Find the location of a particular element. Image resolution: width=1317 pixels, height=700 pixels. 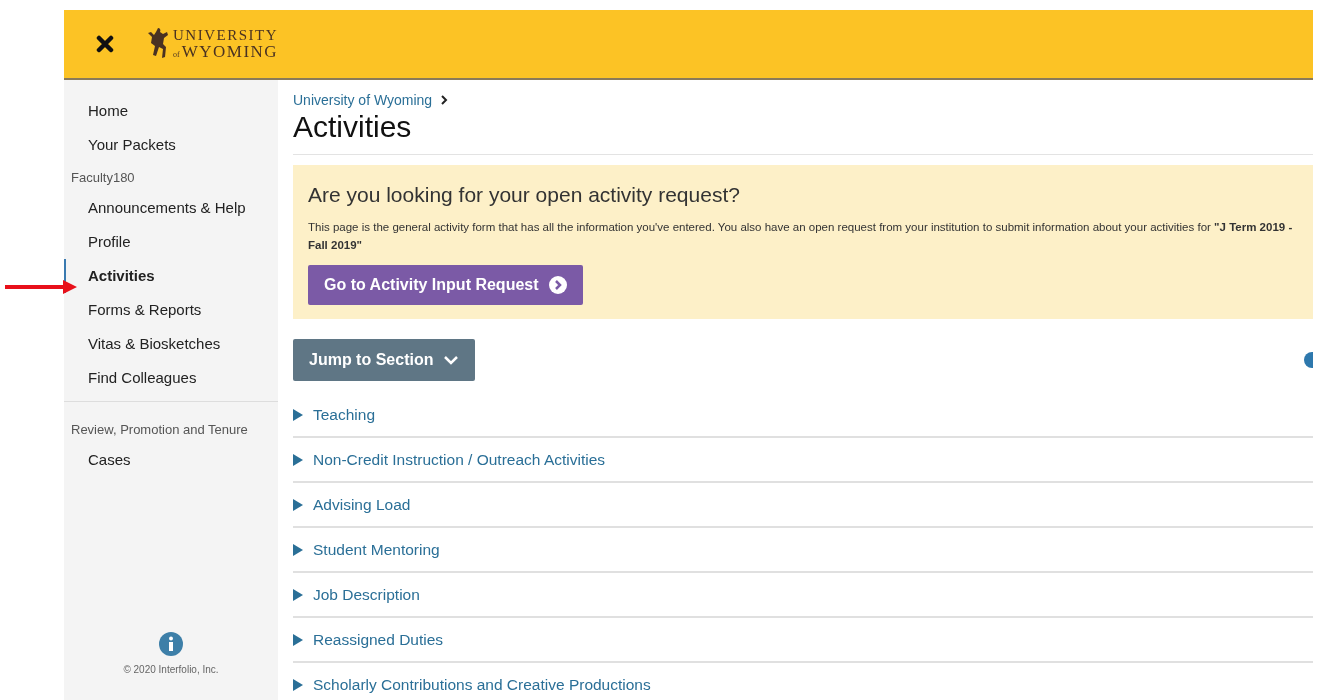

section-link: Scholarly Contributions and Creative Productions is located at coordinates (482, 685).